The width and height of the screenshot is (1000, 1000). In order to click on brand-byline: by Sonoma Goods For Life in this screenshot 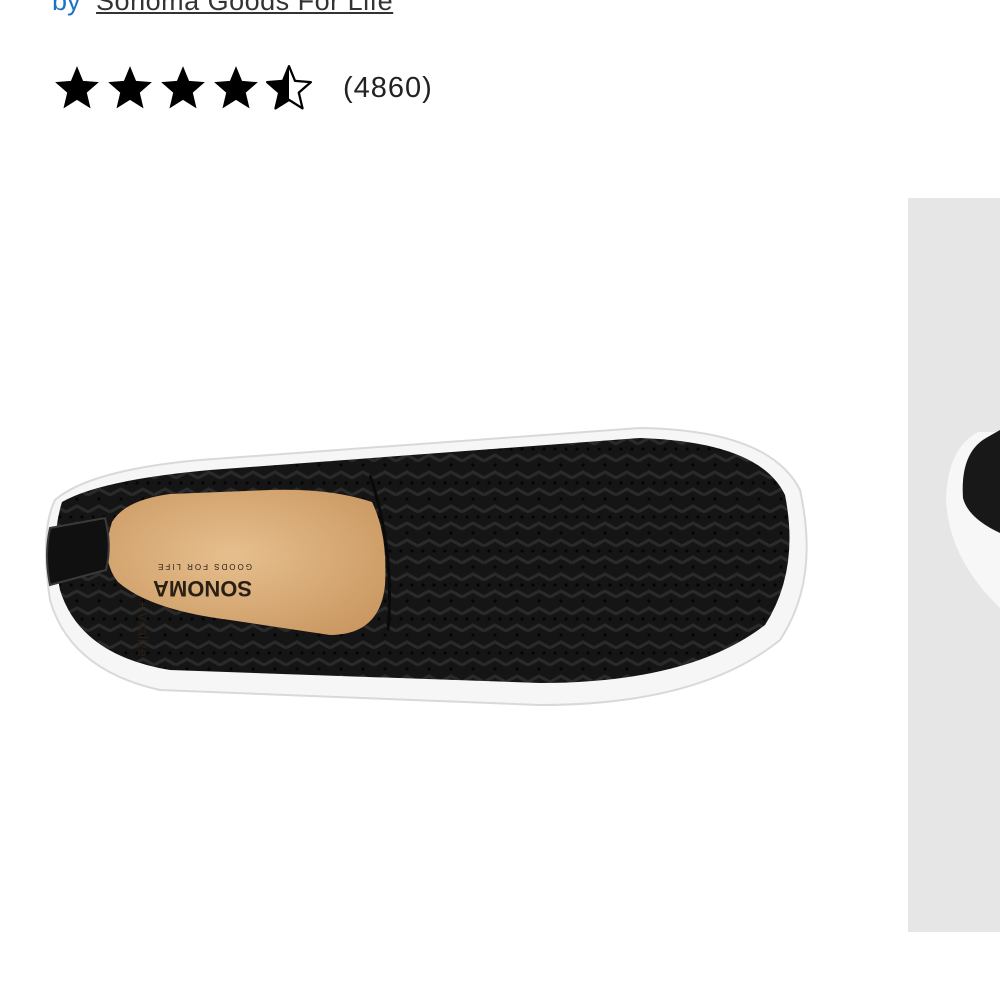, I will do `click(222, 8)`.